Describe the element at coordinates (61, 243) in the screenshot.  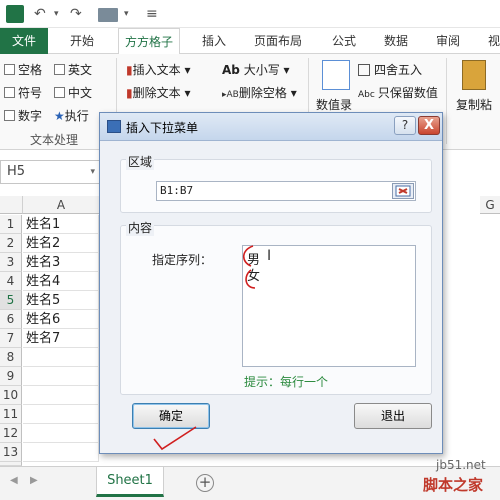
I see `cell-a2: 姓名2` at that location.